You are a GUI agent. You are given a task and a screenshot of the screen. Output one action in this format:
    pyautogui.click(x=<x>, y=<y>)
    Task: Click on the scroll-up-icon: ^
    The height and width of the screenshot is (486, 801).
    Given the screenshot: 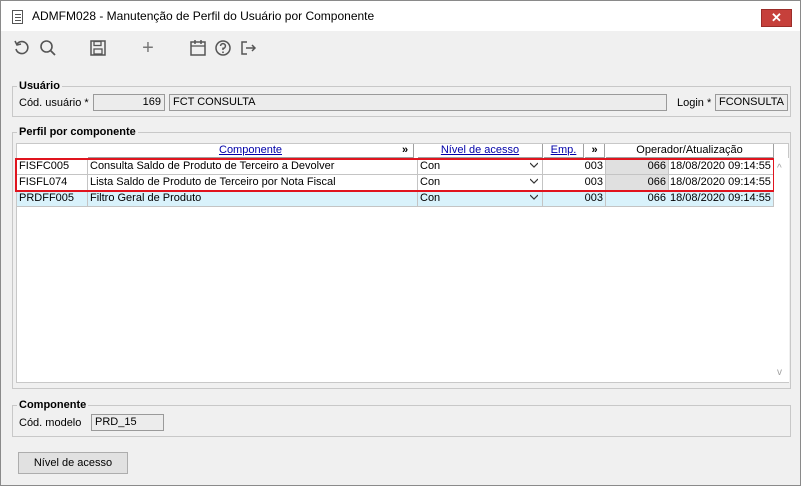 What is the action you would take?
    pyautogui.click(x=779, y=169)
    